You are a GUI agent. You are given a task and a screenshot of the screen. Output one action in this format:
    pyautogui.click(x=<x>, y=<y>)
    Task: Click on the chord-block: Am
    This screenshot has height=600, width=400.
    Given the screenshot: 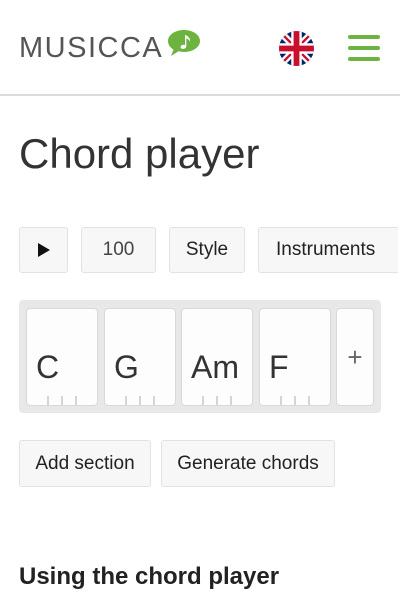 What is the action you would take?
    pyautogui.click(x=217, y=357)
    